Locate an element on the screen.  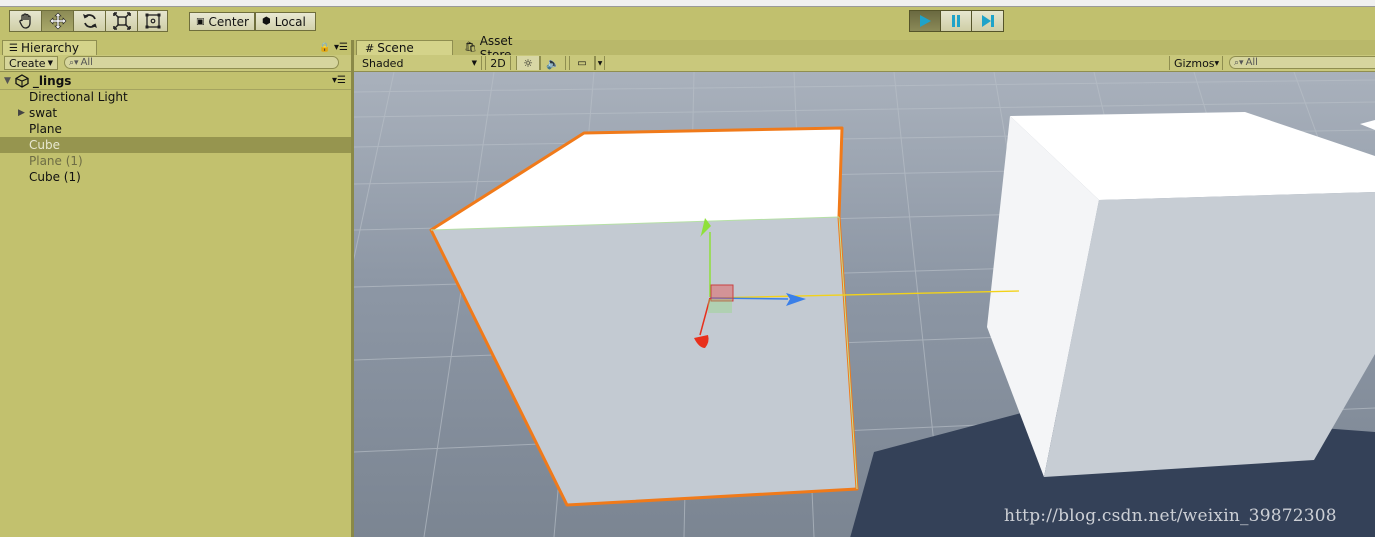
hierarchy-item: ▶ swat is located at coordinates (176, 113).